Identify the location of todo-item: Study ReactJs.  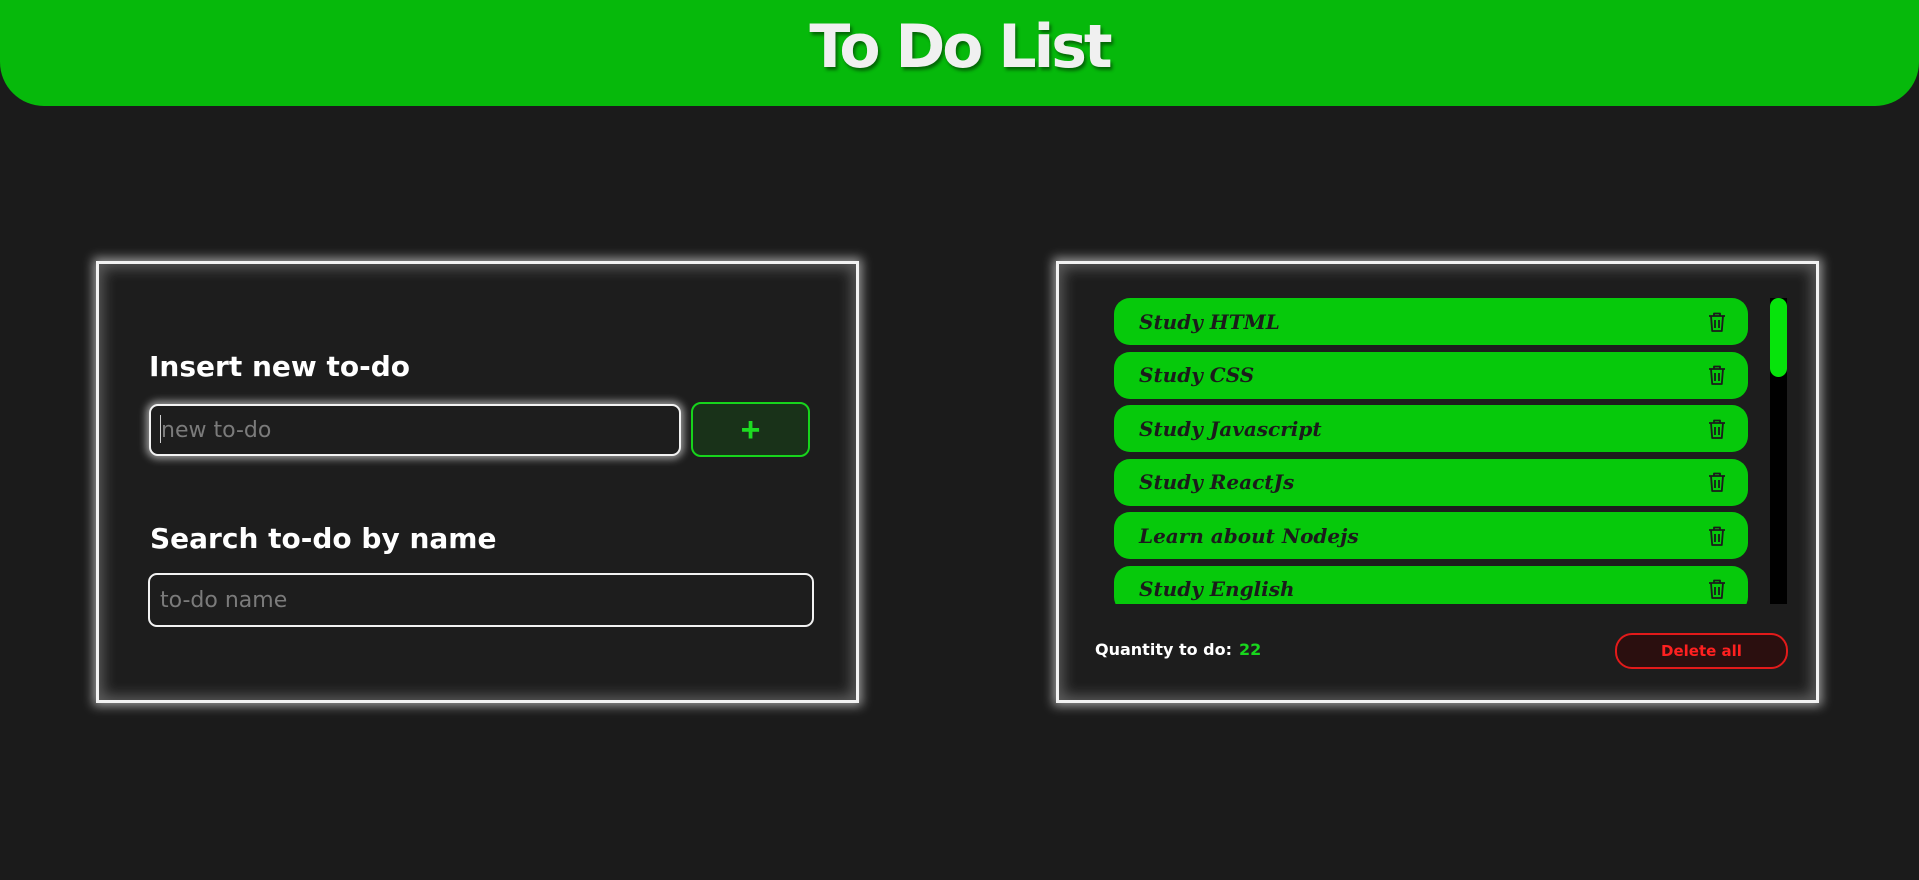
(1431, 482).